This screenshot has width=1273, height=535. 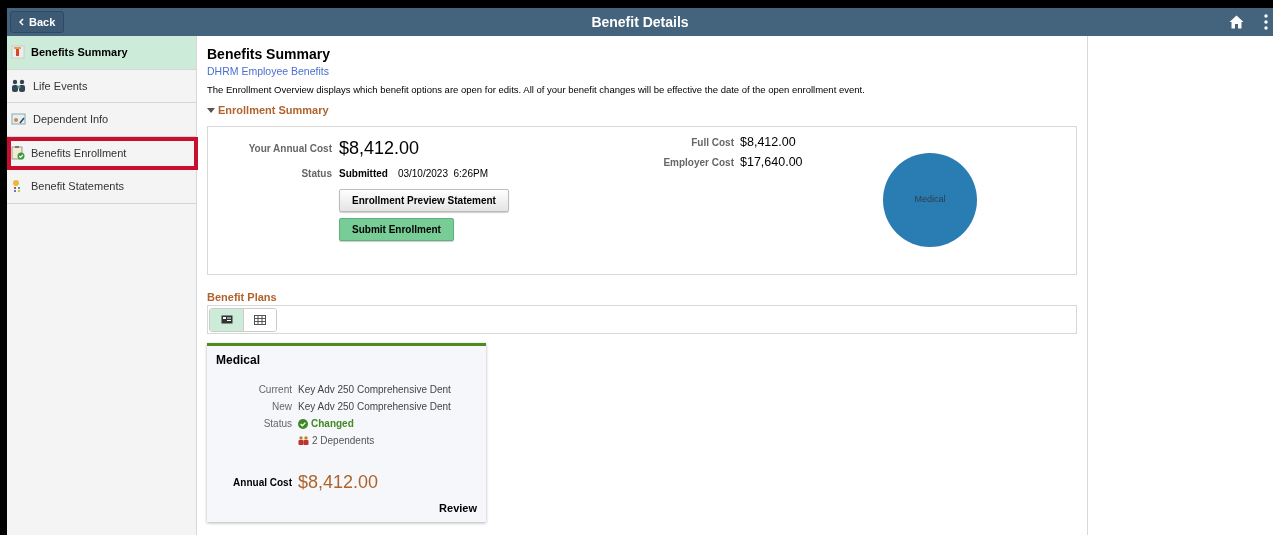 I want to click on home-icon, so click(x=1236, y=22).